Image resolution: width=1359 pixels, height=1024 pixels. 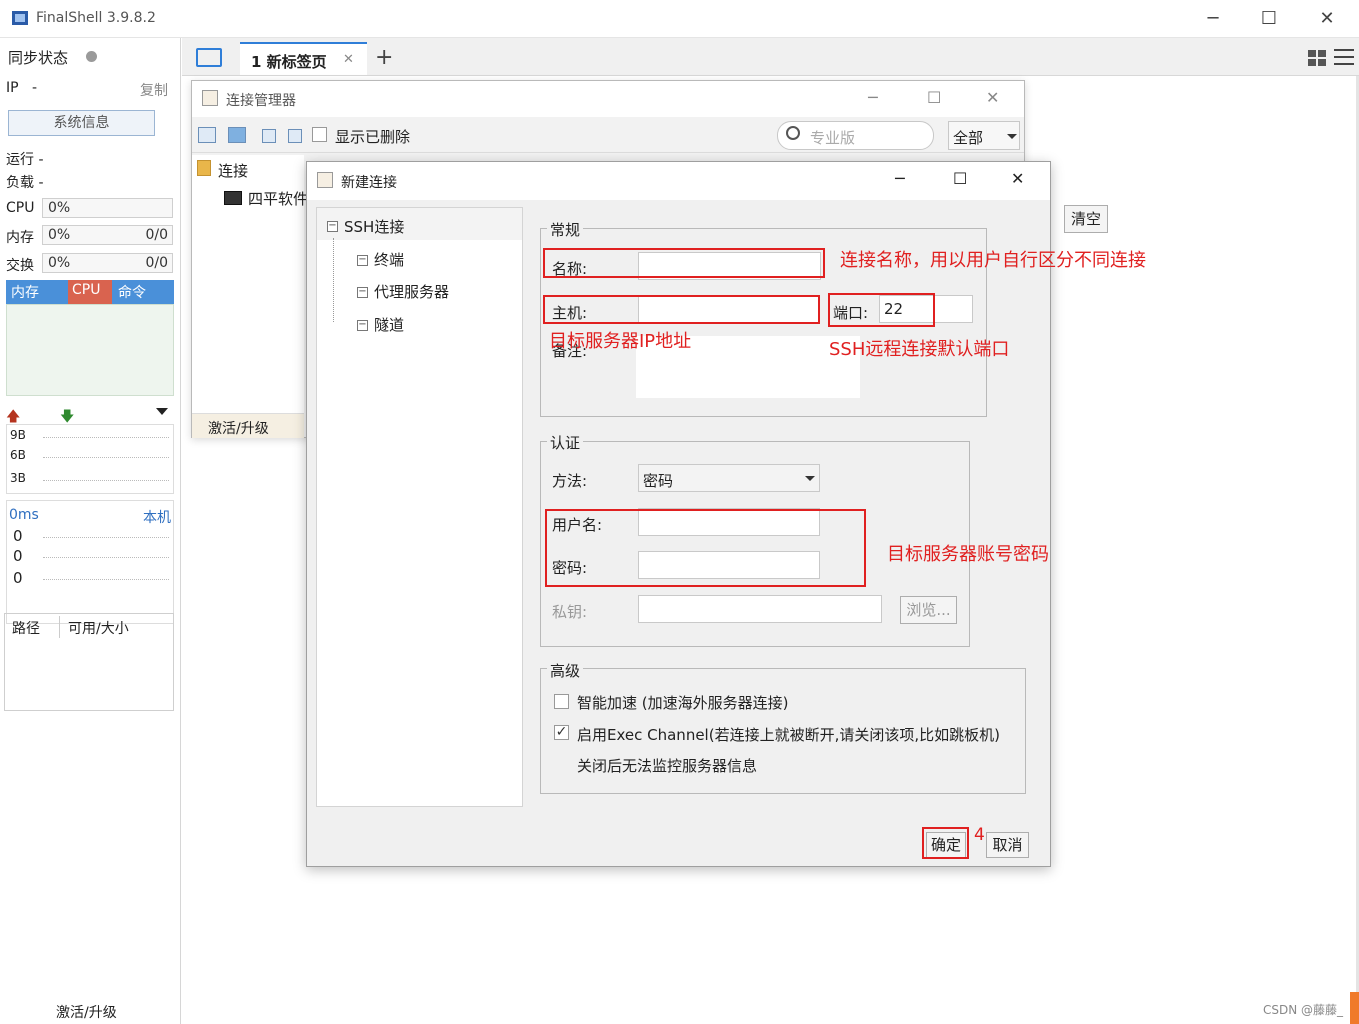 What do you see at coordinates (1327, 19) in the screenshot?
I see `close-icon: ✕` at bounding box center [1327, 19].